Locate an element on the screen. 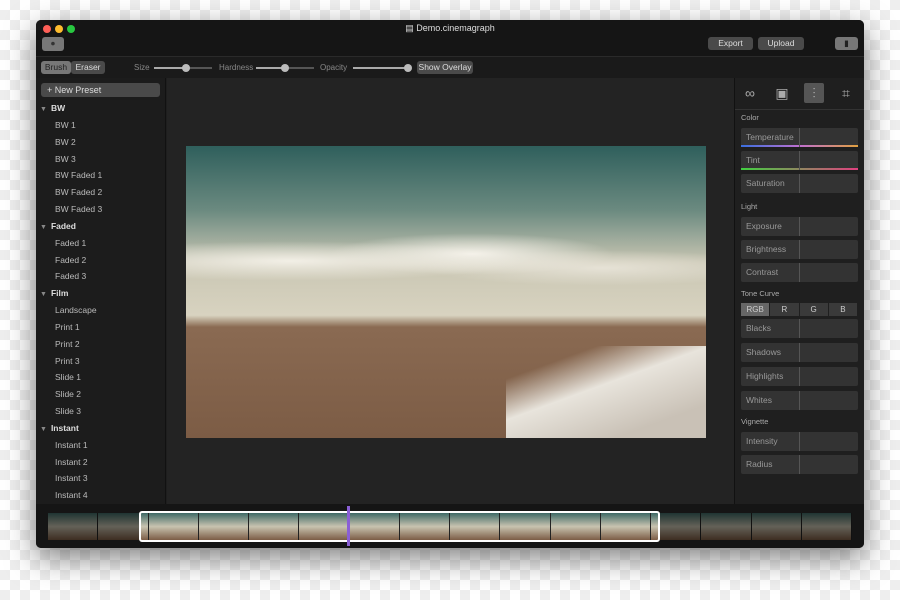 The image size is (900, 600). preset-item: BW Faded 1 is located at coordinates (100, 175).